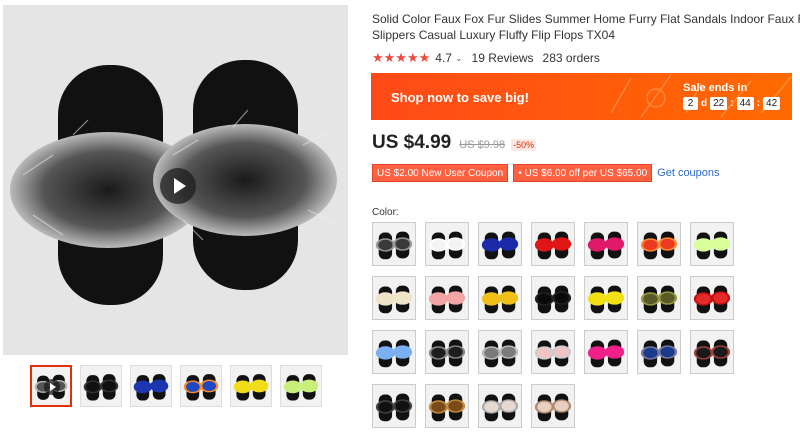 The height and width of the screenshot is (438, 800). What do you see at coordinates (176, 386) in the screenshot?
I see `thumbnail-strip` at bounding box center [176, 386].